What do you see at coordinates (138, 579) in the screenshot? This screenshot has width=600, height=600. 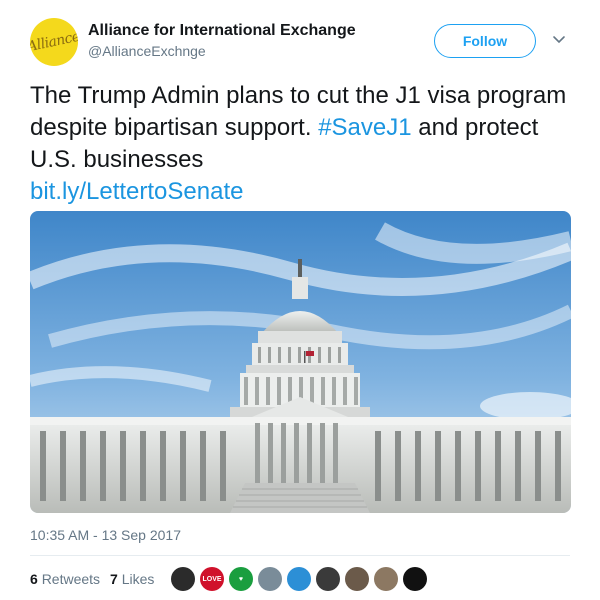 I see `likes-label: Likes` at bounding box center [138, 579].